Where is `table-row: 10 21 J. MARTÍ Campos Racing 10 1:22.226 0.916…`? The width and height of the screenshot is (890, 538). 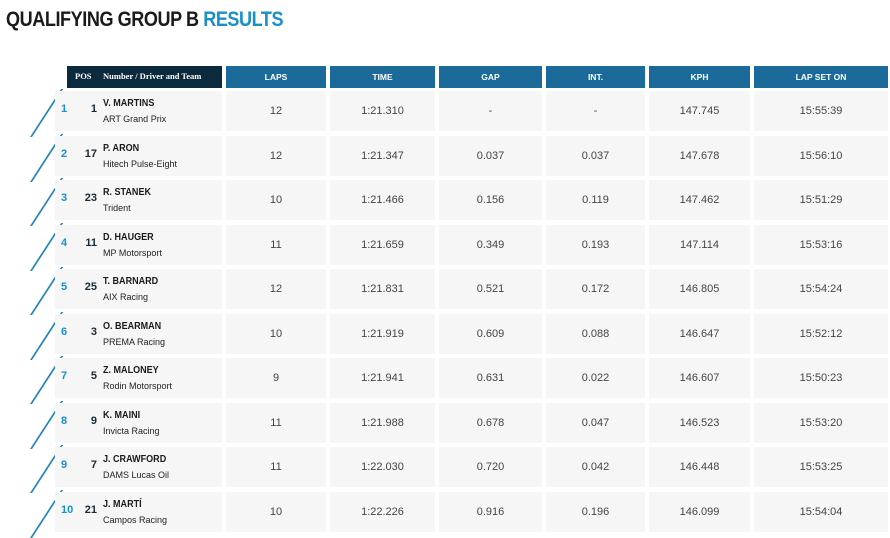 table-row: 10 21 J. MARTÍ Campos Racing 10 1:22.226 0.916… is located at coordinates (445, 513).